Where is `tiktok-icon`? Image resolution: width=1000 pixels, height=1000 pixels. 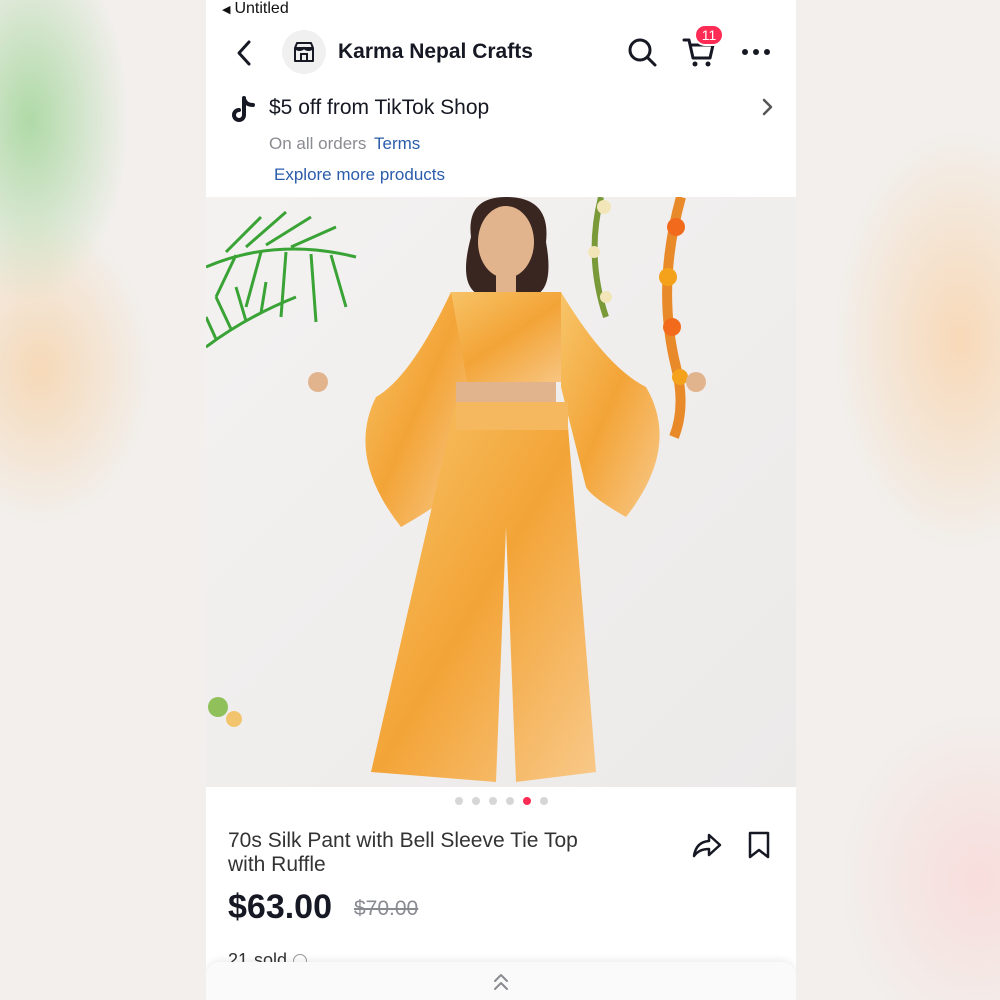
tiktok-icon is located at coordinates (243, 109).